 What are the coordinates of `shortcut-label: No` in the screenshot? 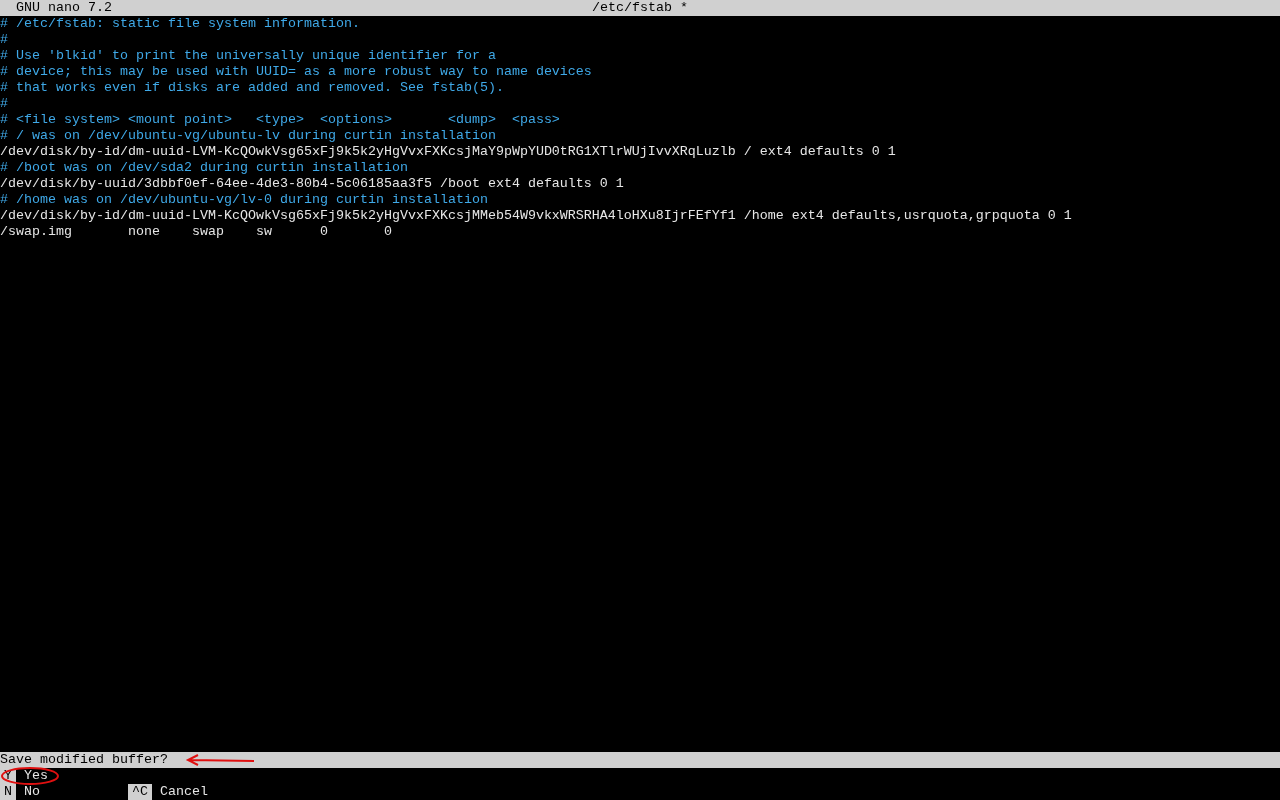 It's located at (32, 792).